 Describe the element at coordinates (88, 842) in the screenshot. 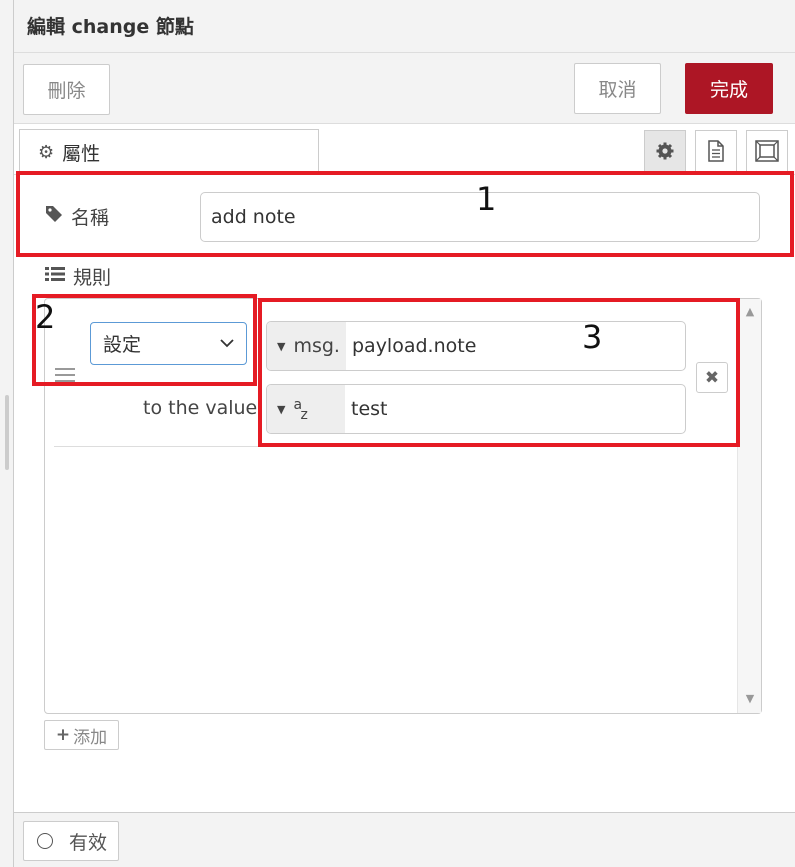

I see `enabled-label: 有效` at that location.